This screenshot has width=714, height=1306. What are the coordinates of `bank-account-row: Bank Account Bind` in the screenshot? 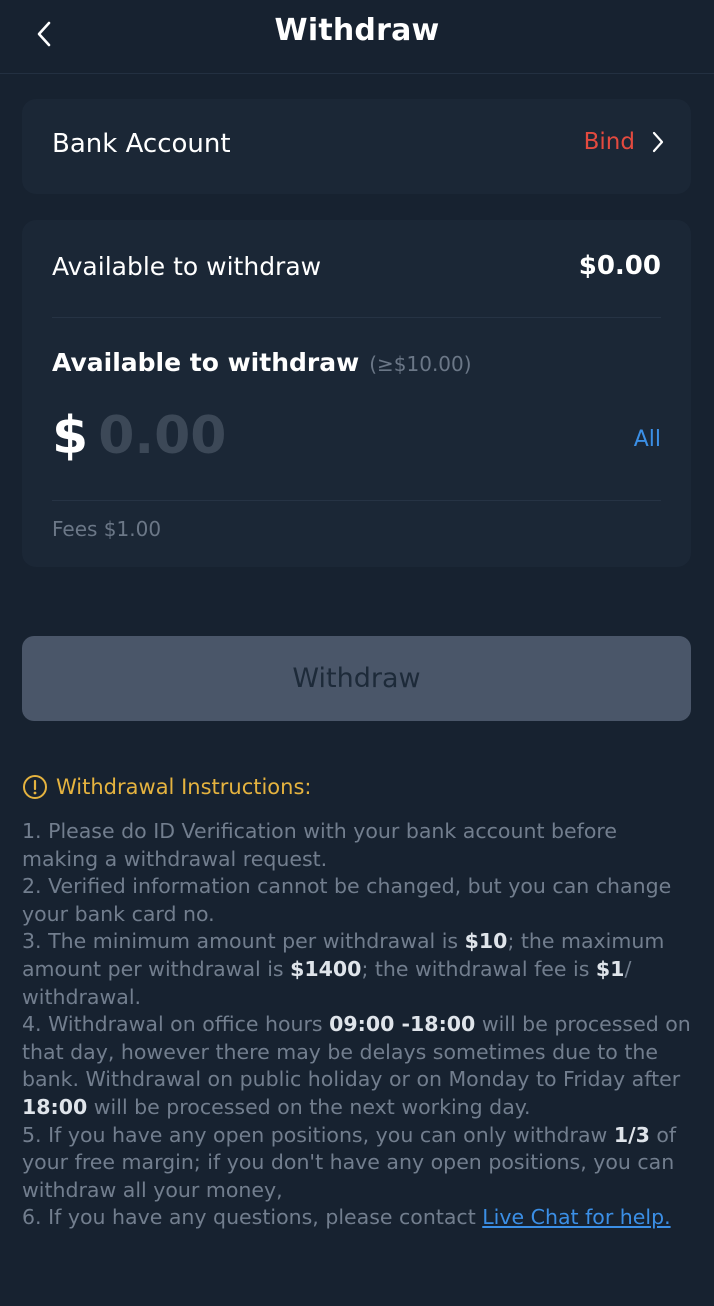 It's located at (356, 146).